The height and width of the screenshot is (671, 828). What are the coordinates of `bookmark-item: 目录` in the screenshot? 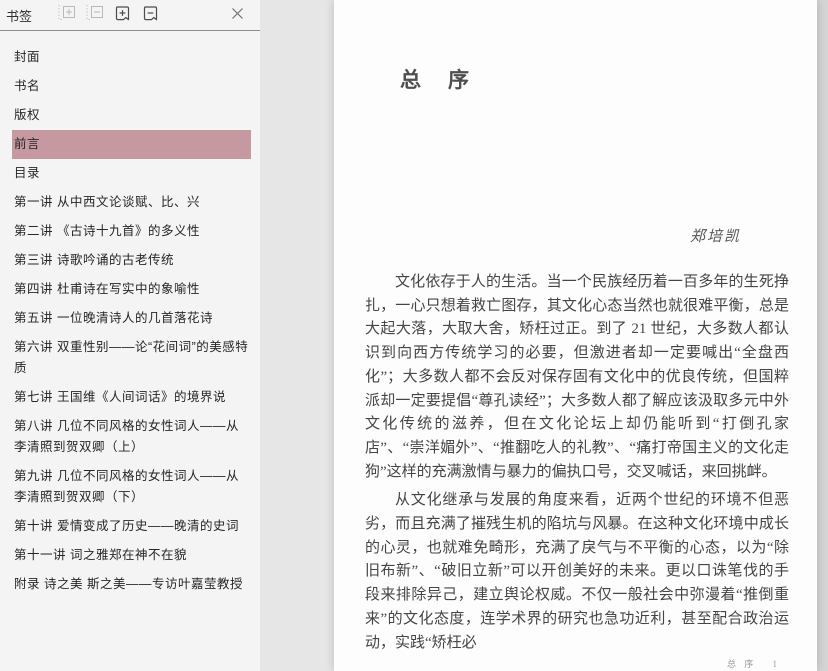 It's located at (131, 173).